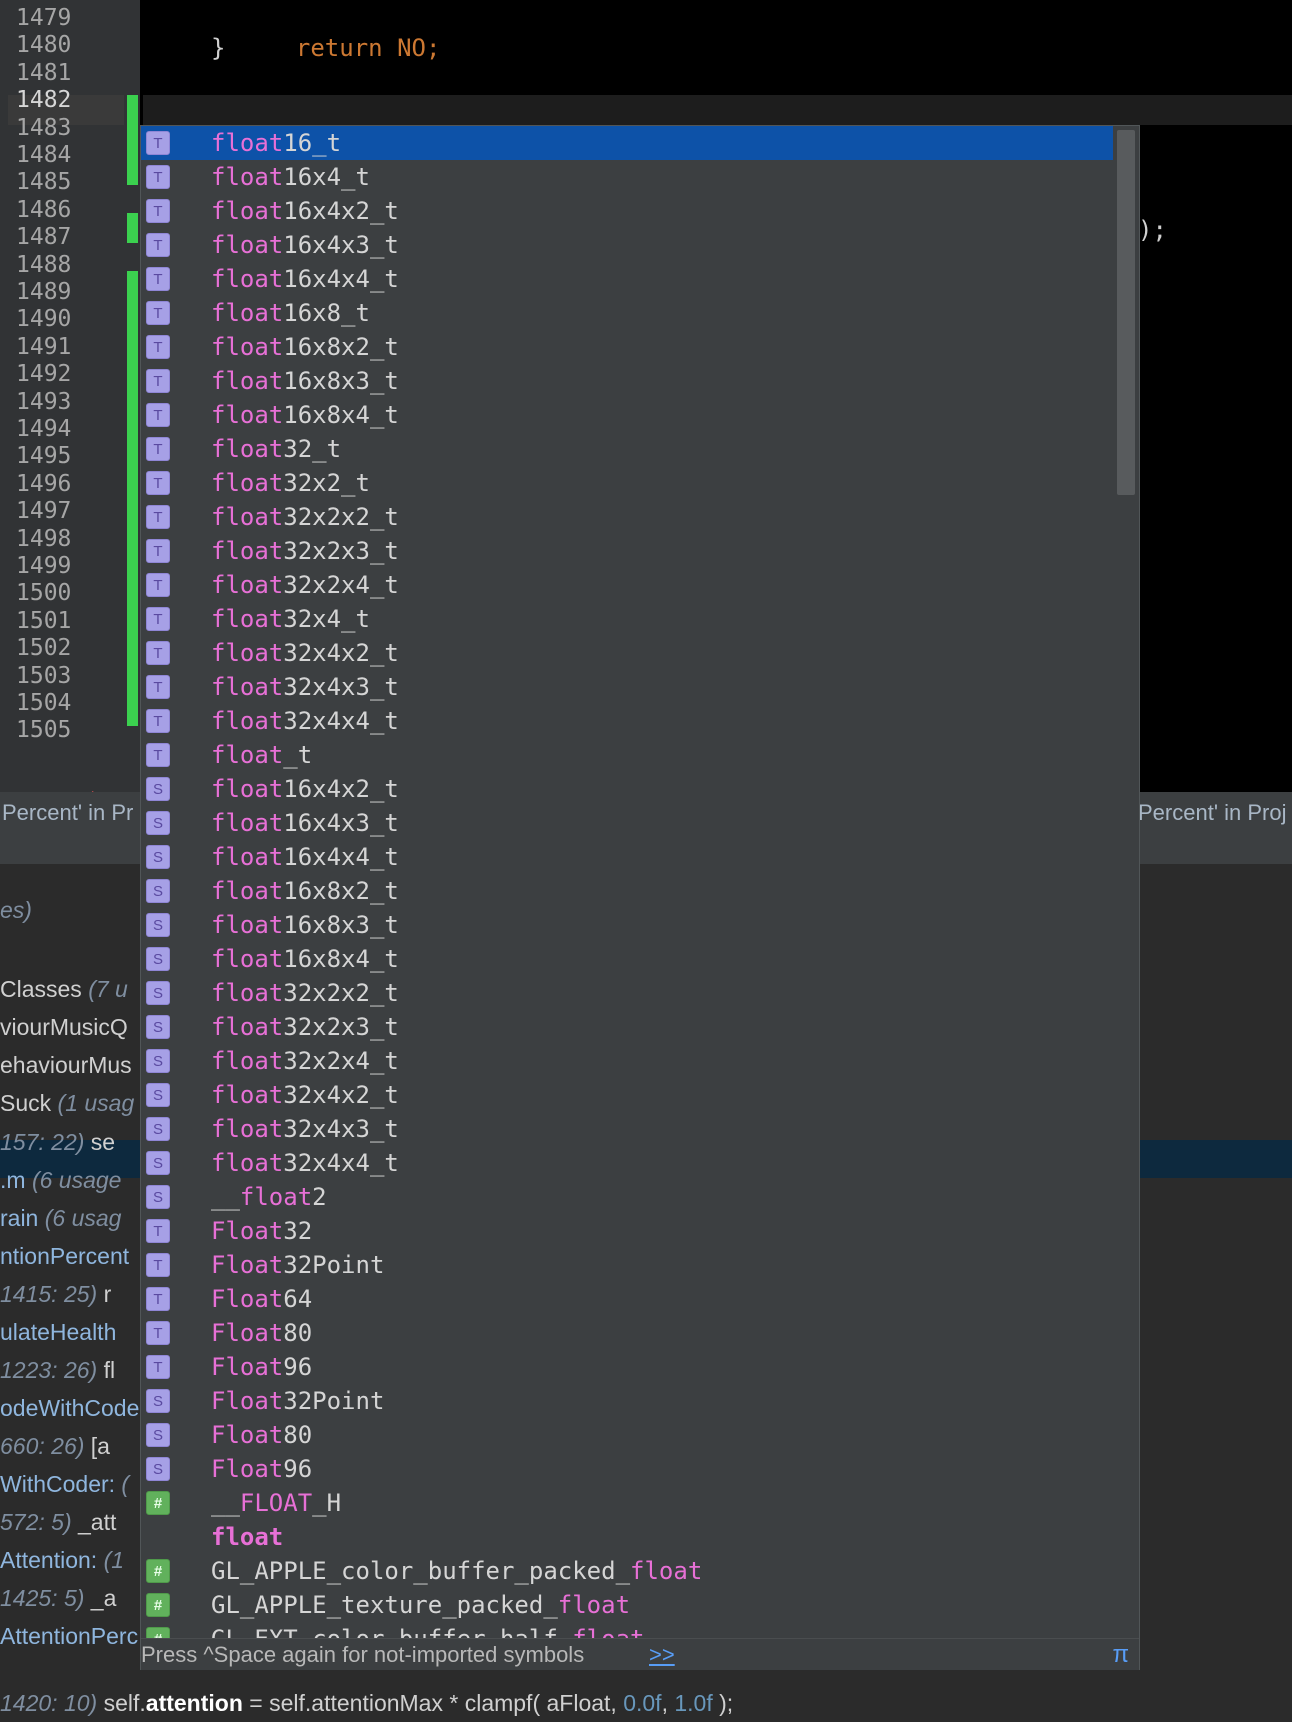 This screenshot has width=1292, height=1722. I want to click on usage-tree-row: Classes (7 u, so click(64, 989).